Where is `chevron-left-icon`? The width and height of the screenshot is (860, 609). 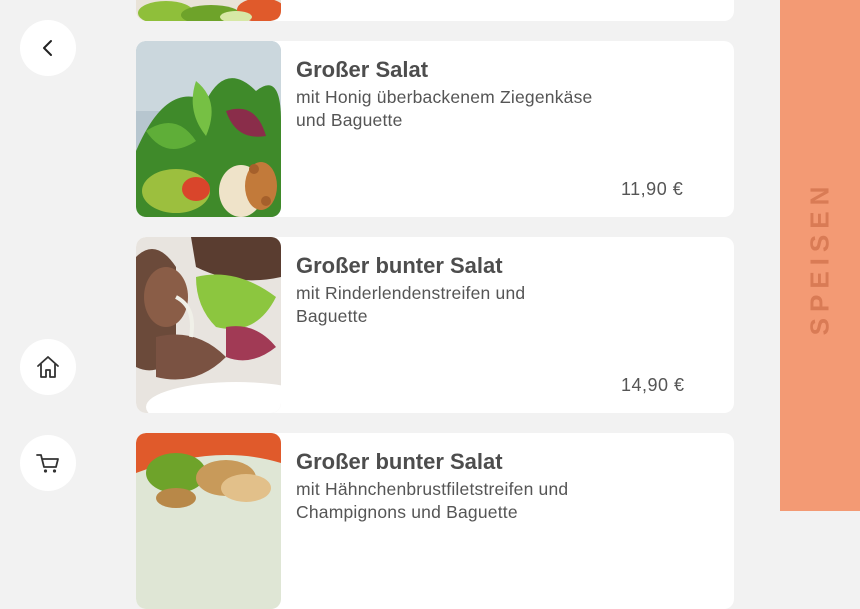
chevron-left-icon is located at coordinates (47, 48).